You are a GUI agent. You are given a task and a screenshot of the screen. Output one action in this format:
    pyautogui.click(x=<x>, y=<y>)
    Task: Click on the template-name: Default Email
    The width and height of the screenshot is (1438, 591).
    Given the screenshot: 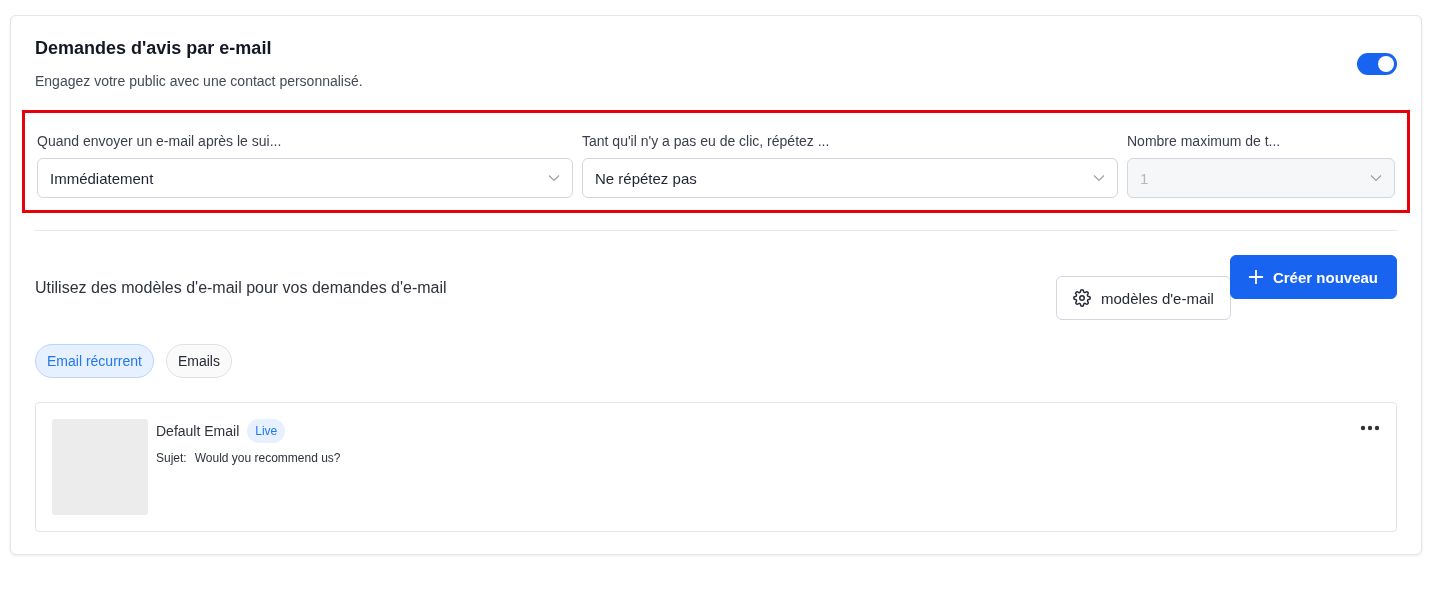 What is the action you would take?
    pyautogui.click(x=198, y=431)
    